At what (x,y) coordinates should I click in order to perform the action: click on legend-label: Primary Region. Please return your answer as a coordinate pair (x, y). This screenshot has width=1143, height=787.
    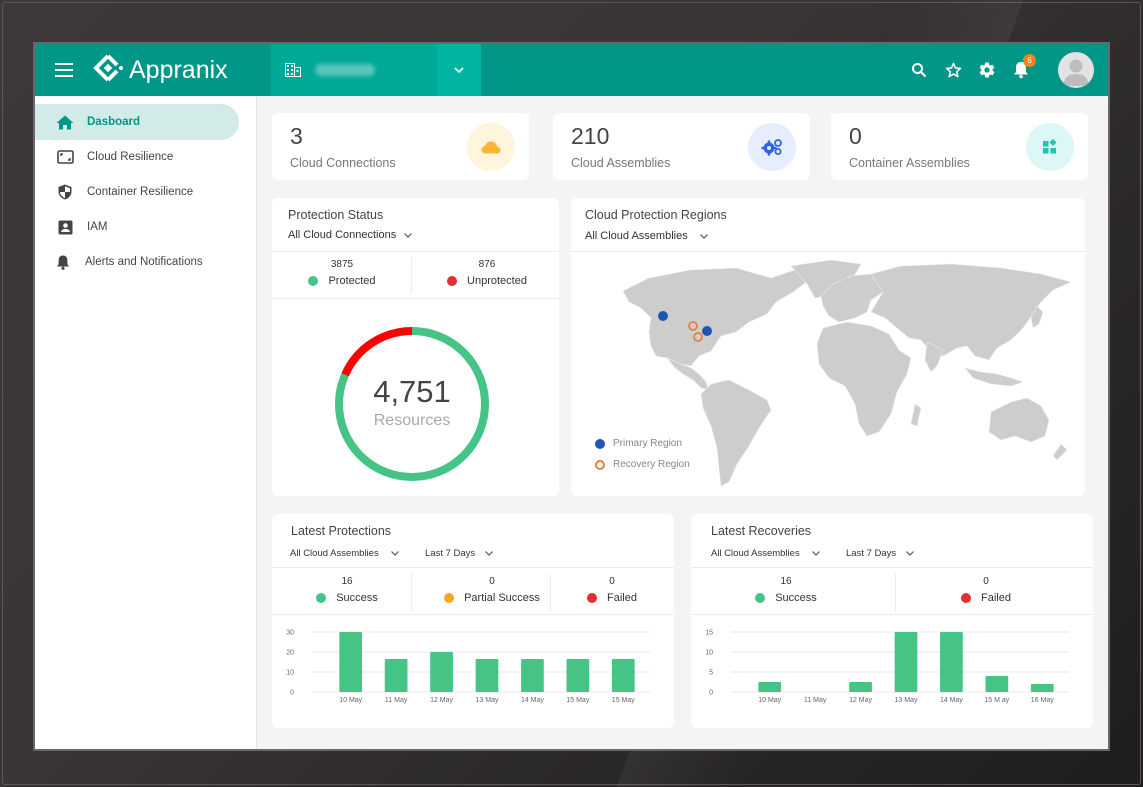
    Looking at the image, I should click on (647, 443).